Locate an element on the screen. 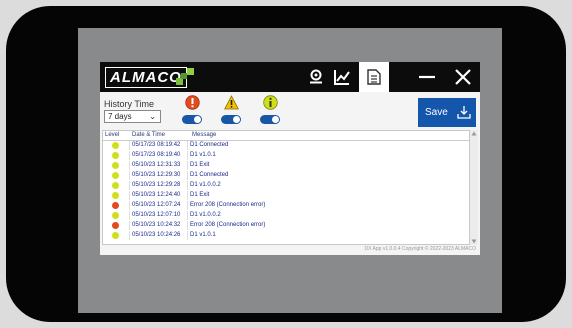 This screenshot has width=572, height=328. error-filter-toggle is located at coordinates (192, 119).